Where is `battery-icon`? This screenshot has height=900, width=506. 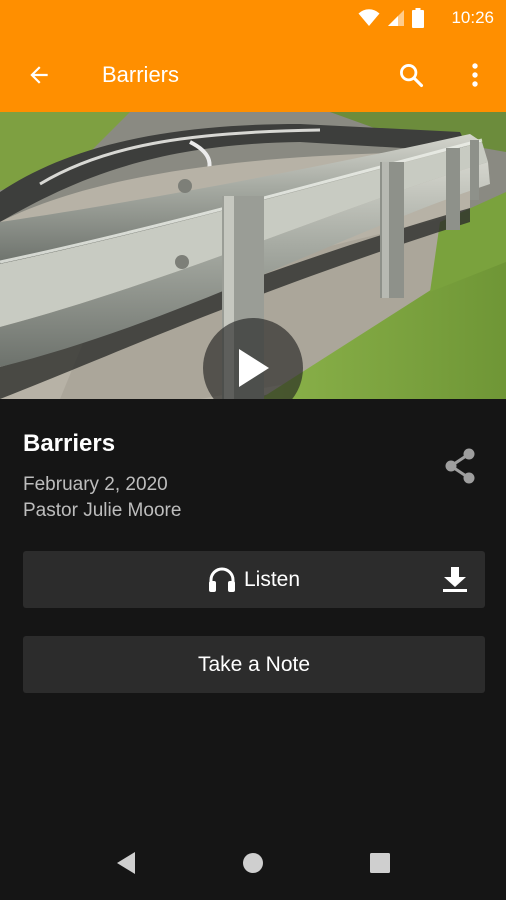 battery-icon is located at coordinates (418, 18).